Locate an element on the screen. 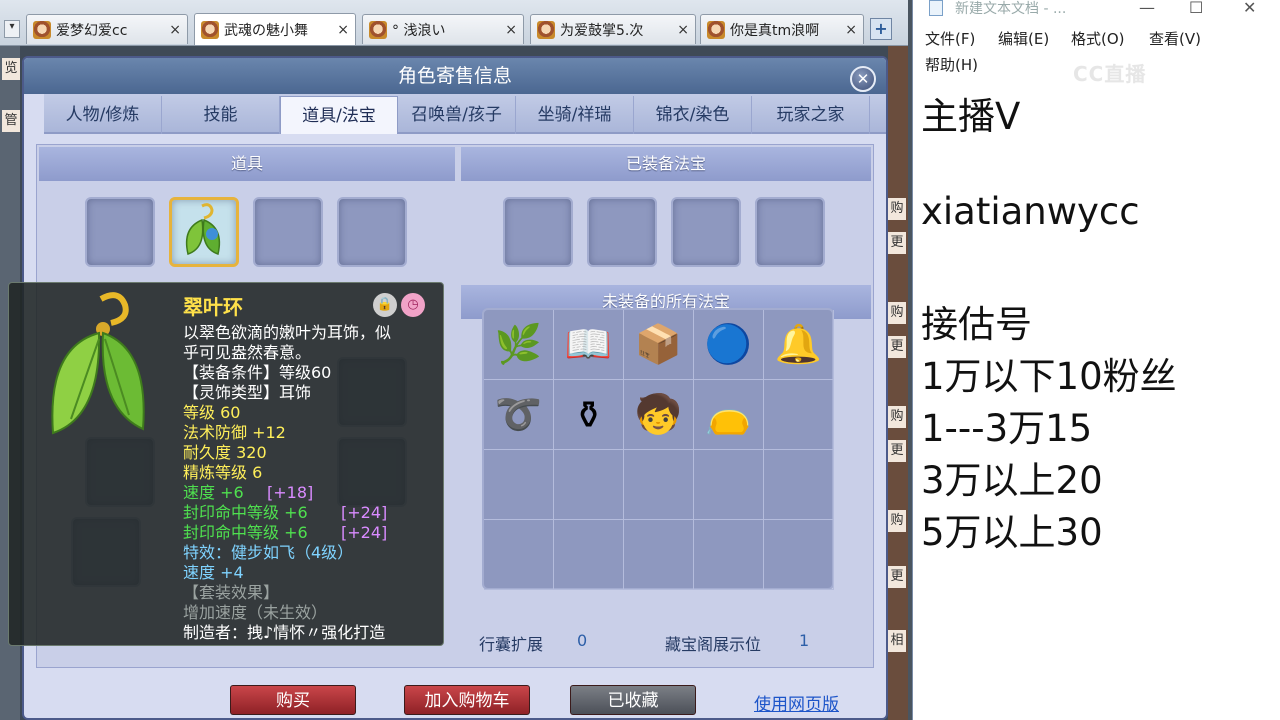 The height and width of the screenshot is (720, 1280). bell-icon: 🔔 is located at coordinates (799, 345).